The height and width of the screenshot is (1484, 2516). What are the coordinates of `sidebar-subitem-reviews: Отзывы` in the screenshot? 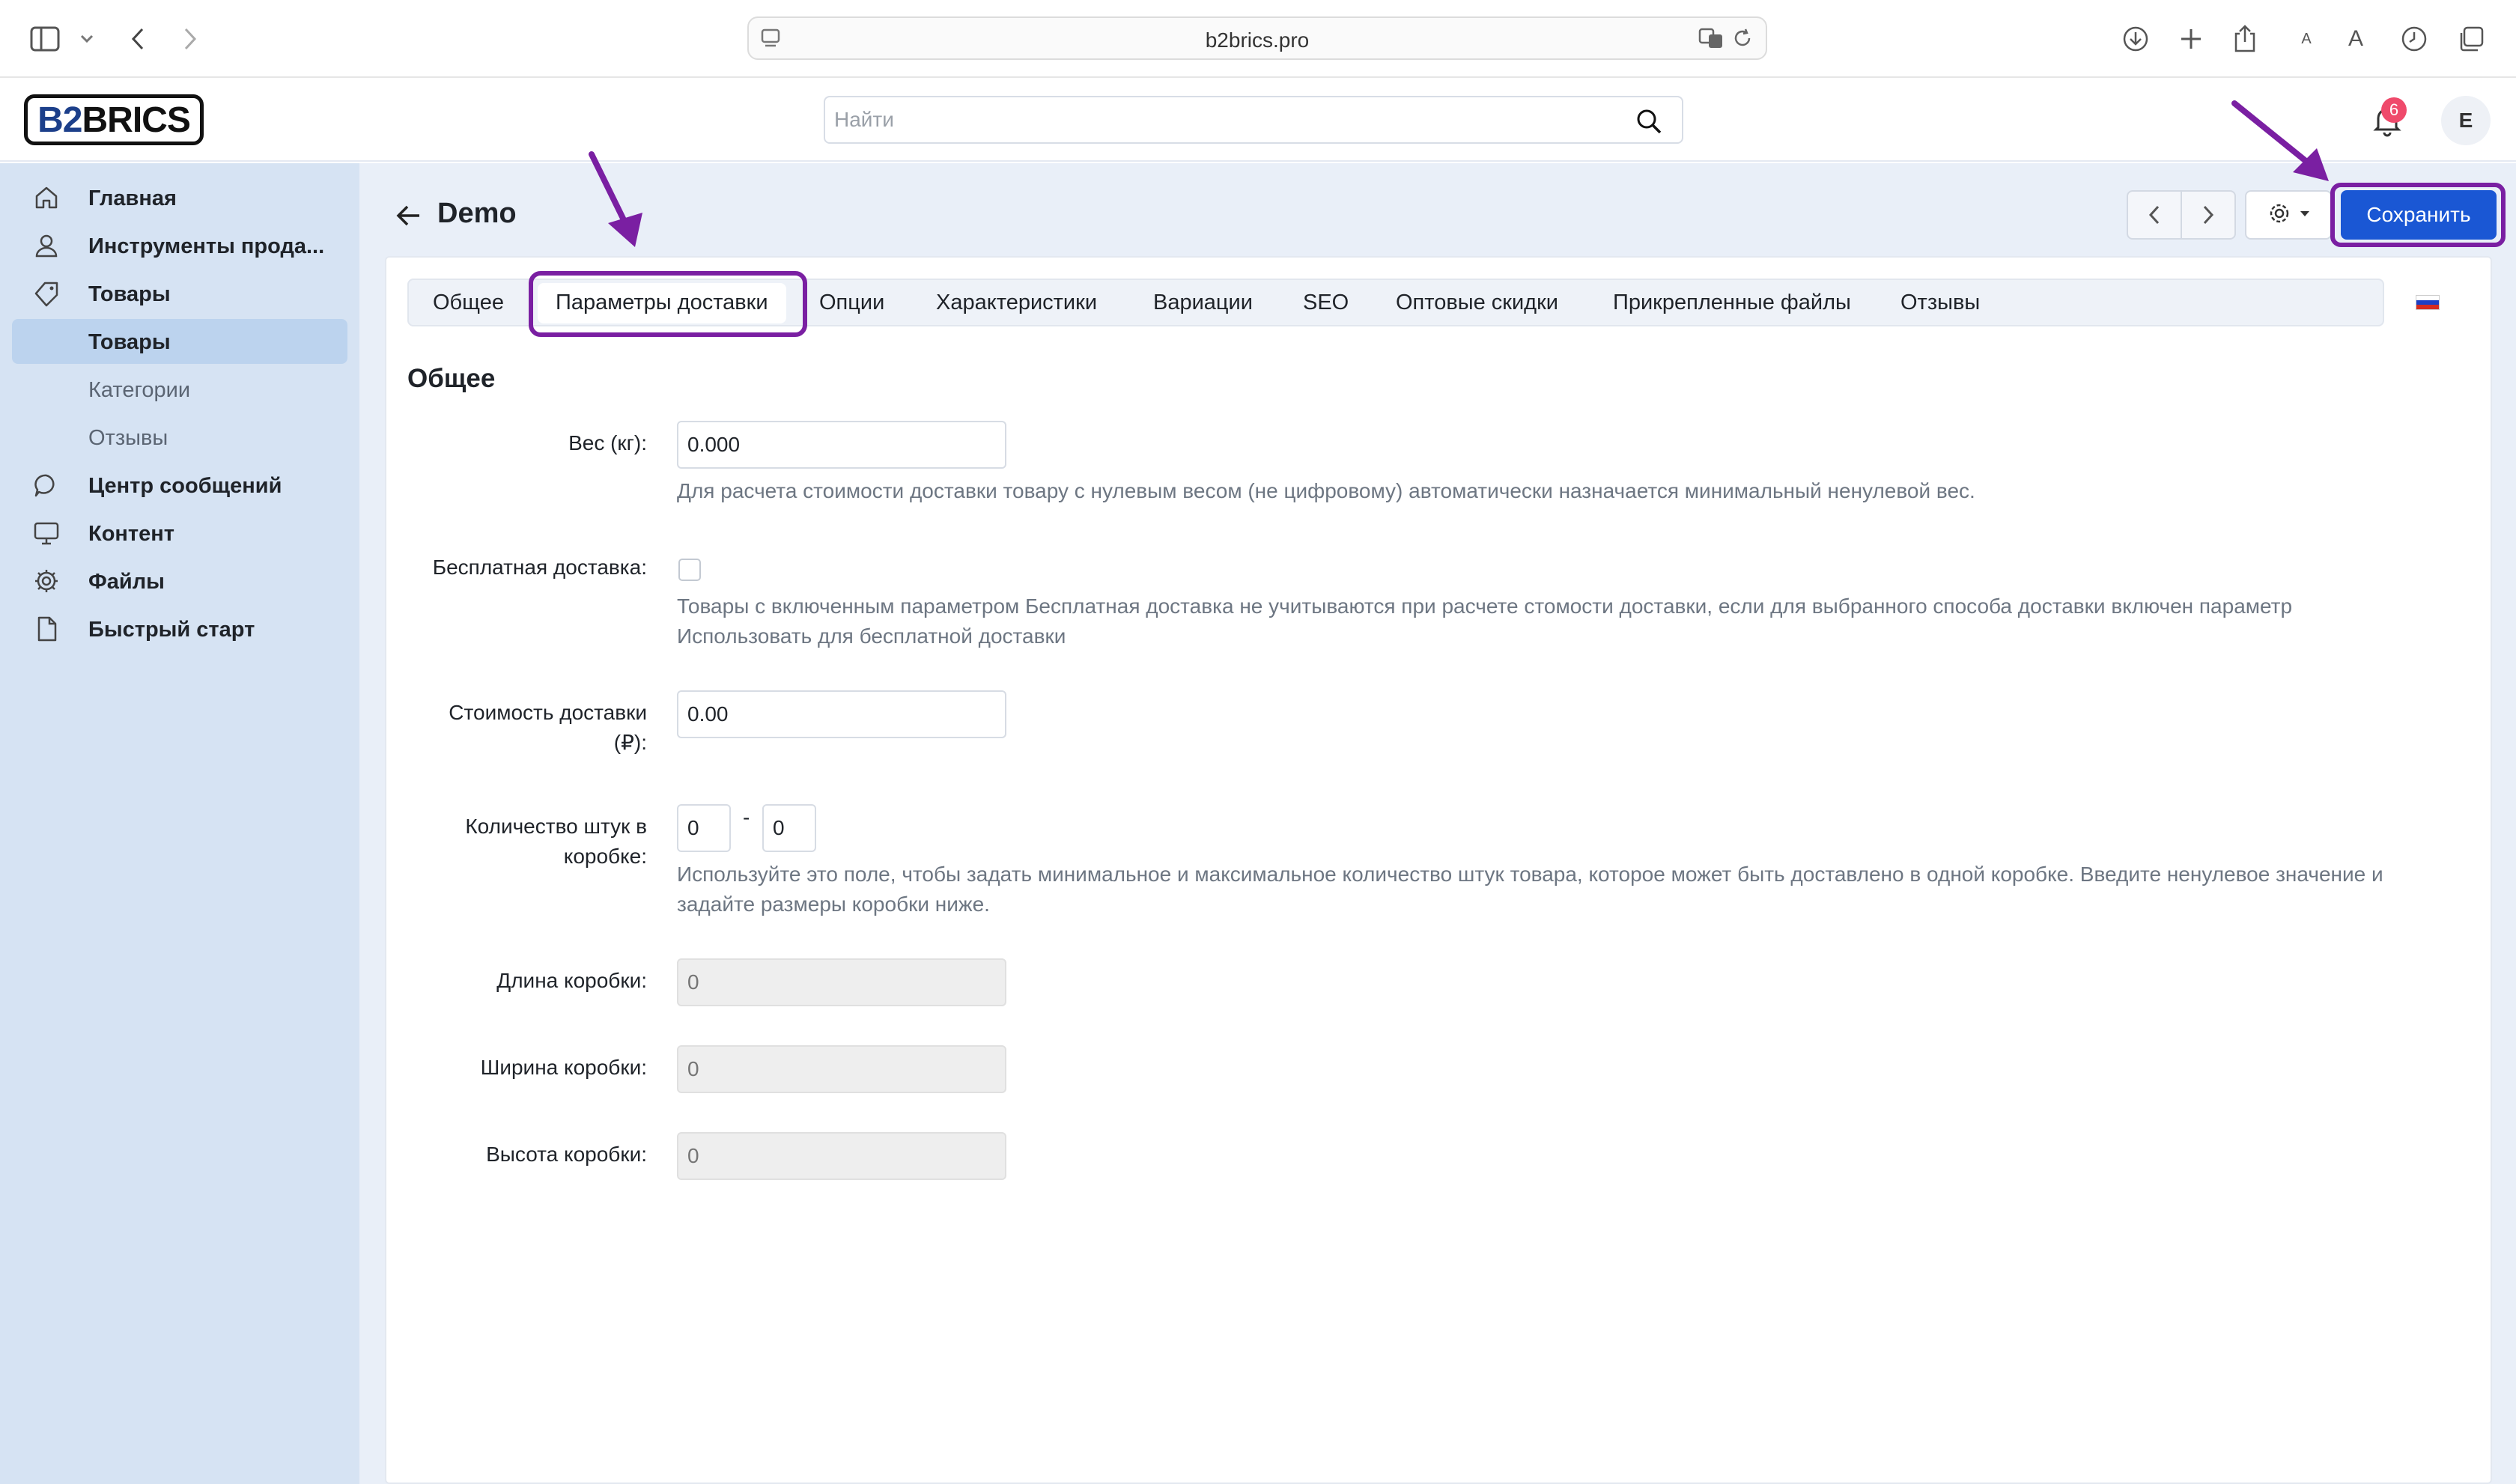 It's located at (179, 437).